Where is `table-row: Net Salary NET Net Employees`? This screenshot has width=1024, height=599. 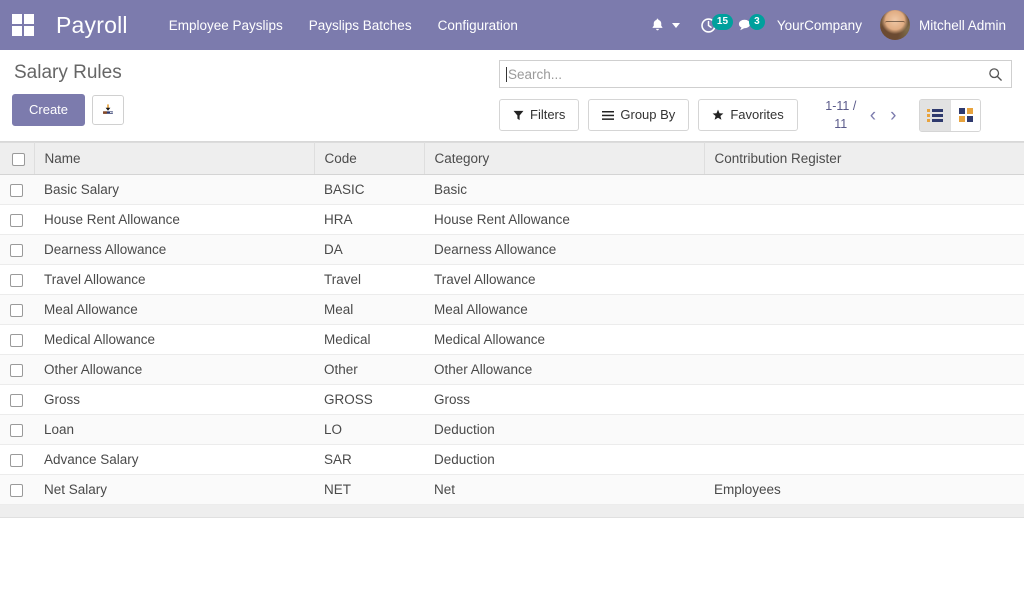
table-row: Net Salary NET Net Employees is located at coordinates (512, 490).